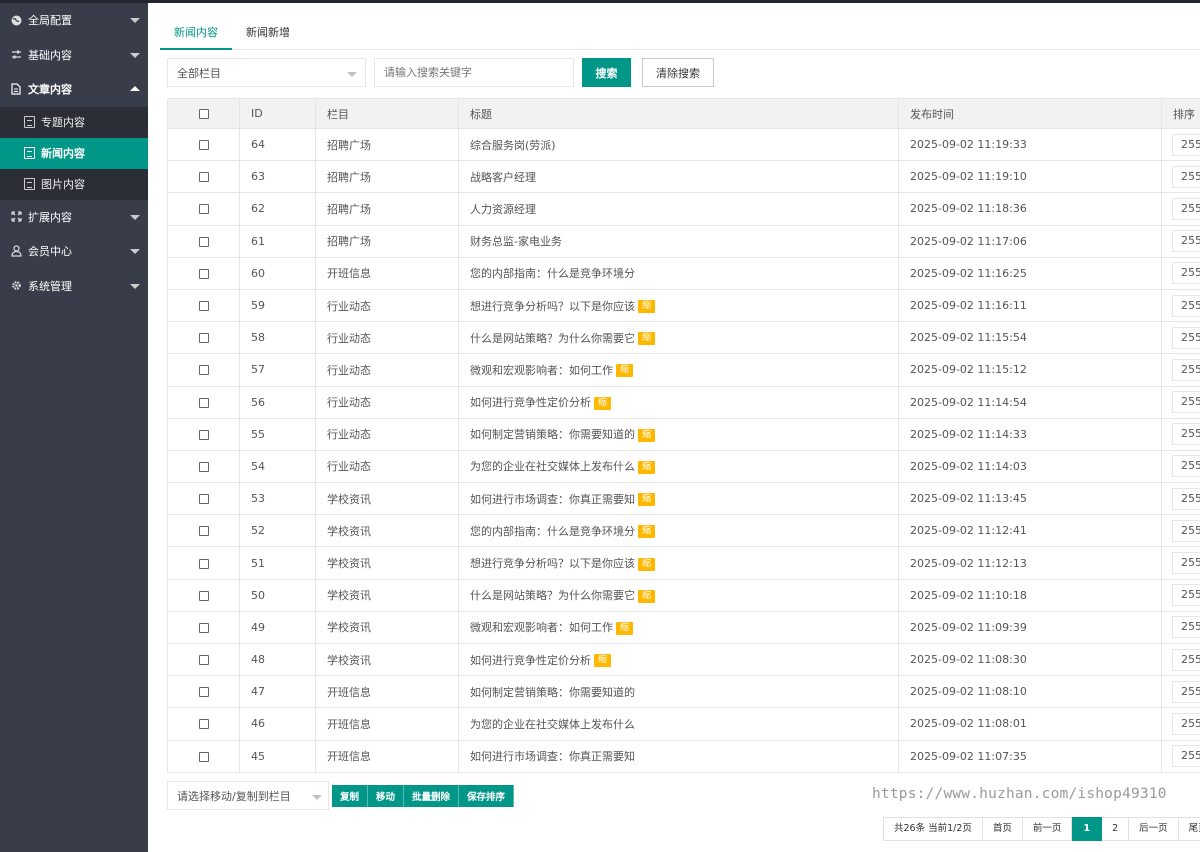 The image size is (1200, 852). What do you see at coordinates (474, 72) in the screenshot?
I see `search-input` at bounding box center [474, 72].